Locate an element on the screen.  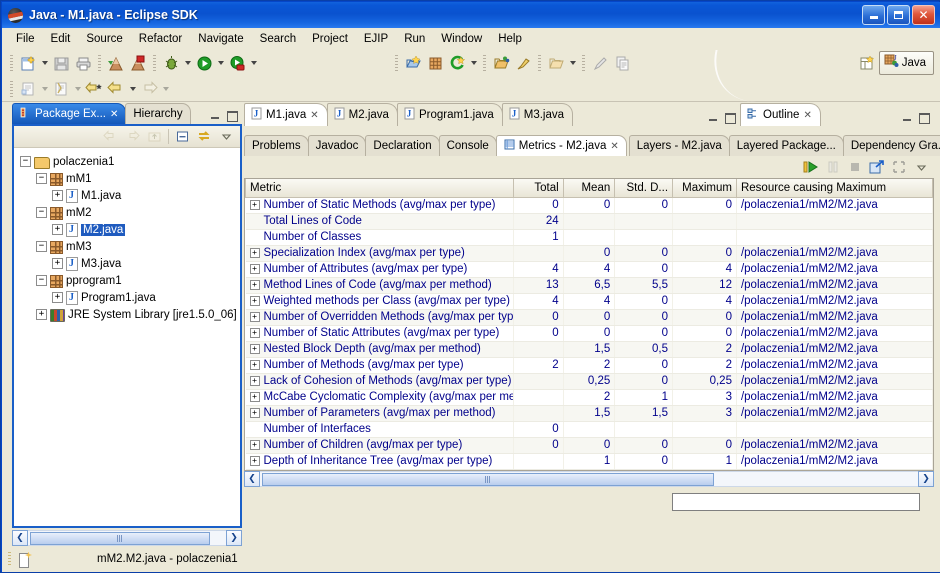
maximize-editor-button is located at coordinates (729, 117).